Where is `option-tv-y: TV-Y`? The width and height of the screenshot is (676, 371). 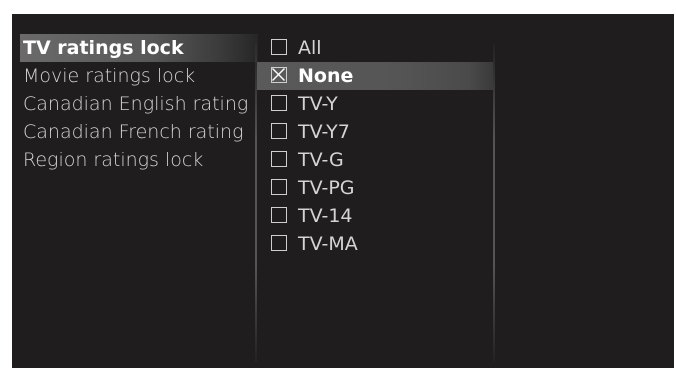
option-tv-y: TV-Y is located at coordinates (375, 104).